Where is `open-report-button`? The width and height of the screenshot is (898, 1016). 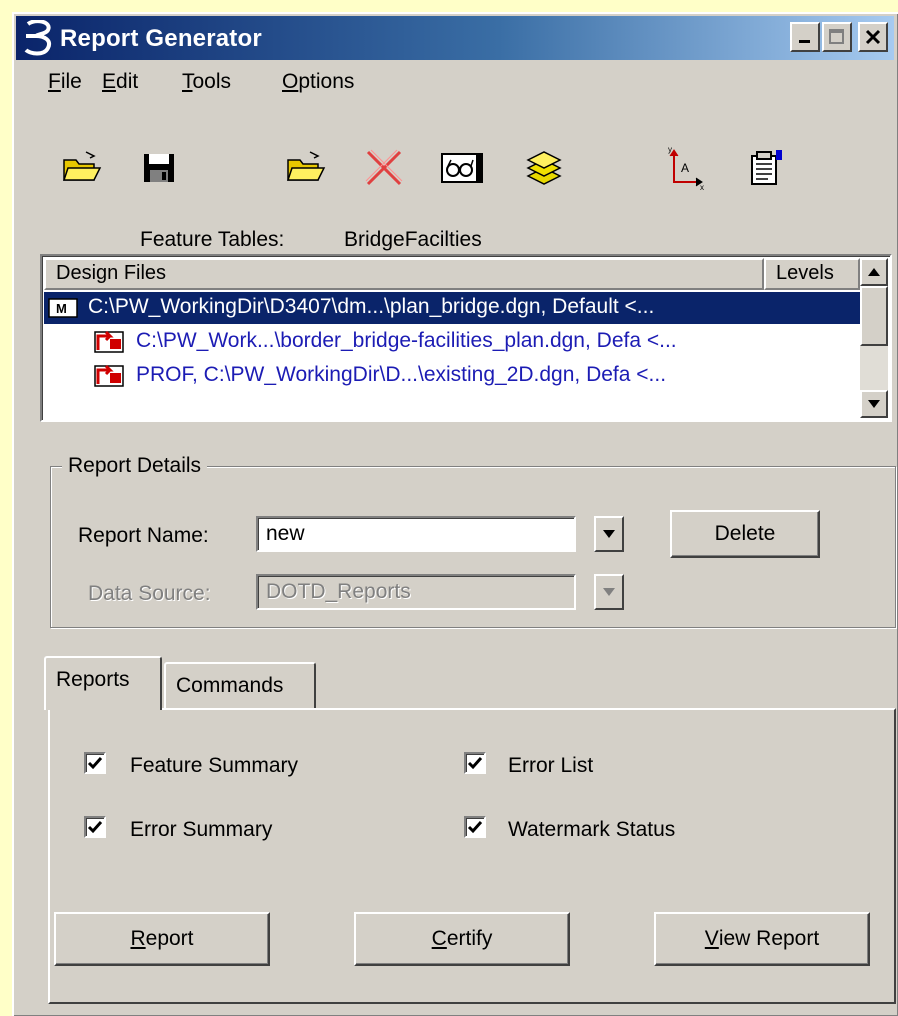 open-report-button is located at coordinates (306, 168).